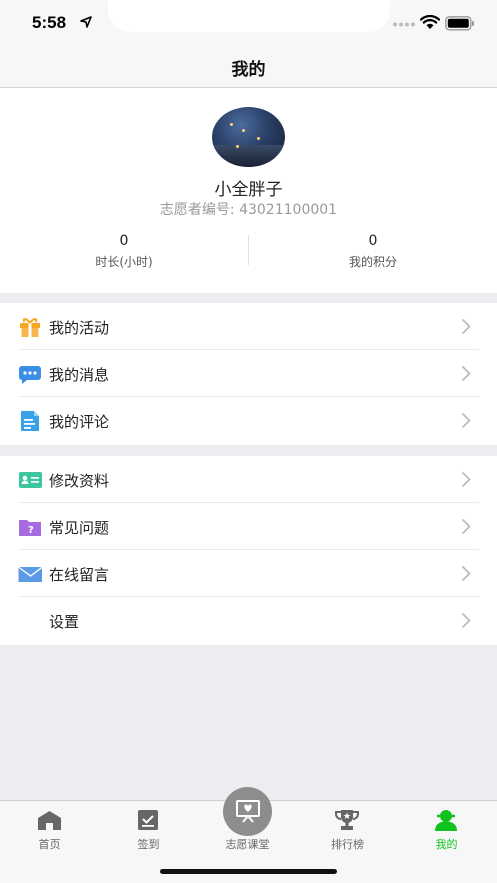  What do you see at coordinates (124, 241) in the screenshot?
I see `stat-hours-value: 0` at bounding box center [124, 241].